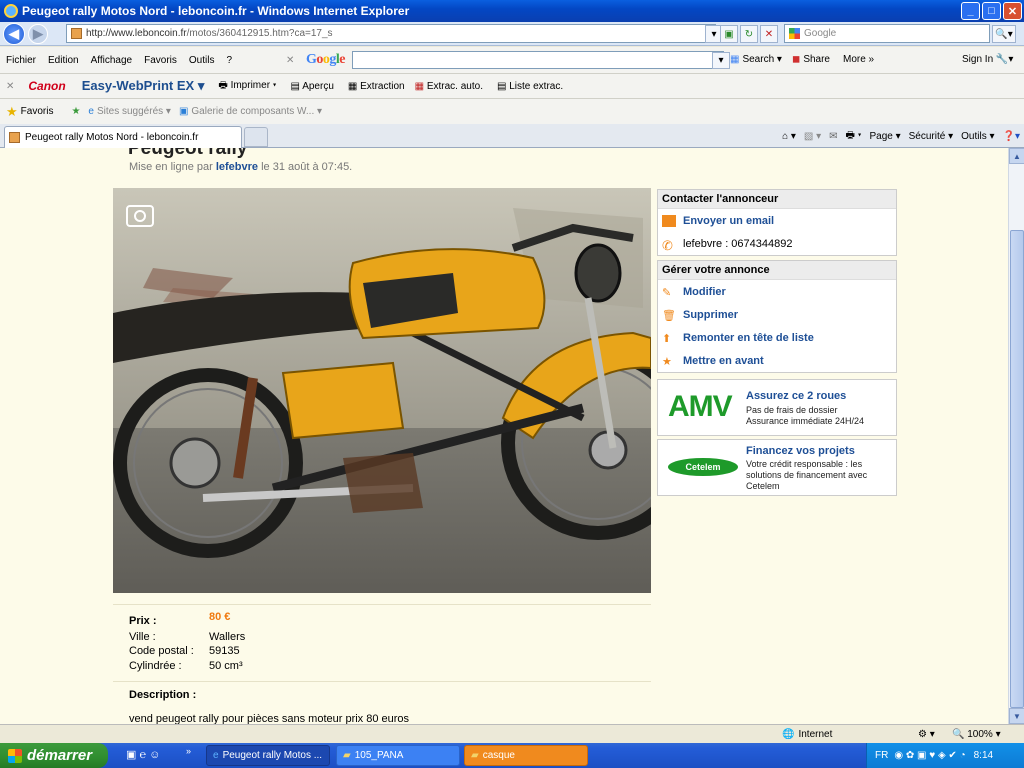  What do you see at coordinates (188, 751) in the screenshot?
I see `quicklaunch-more-icon: »` at bounding box center [188, 751].